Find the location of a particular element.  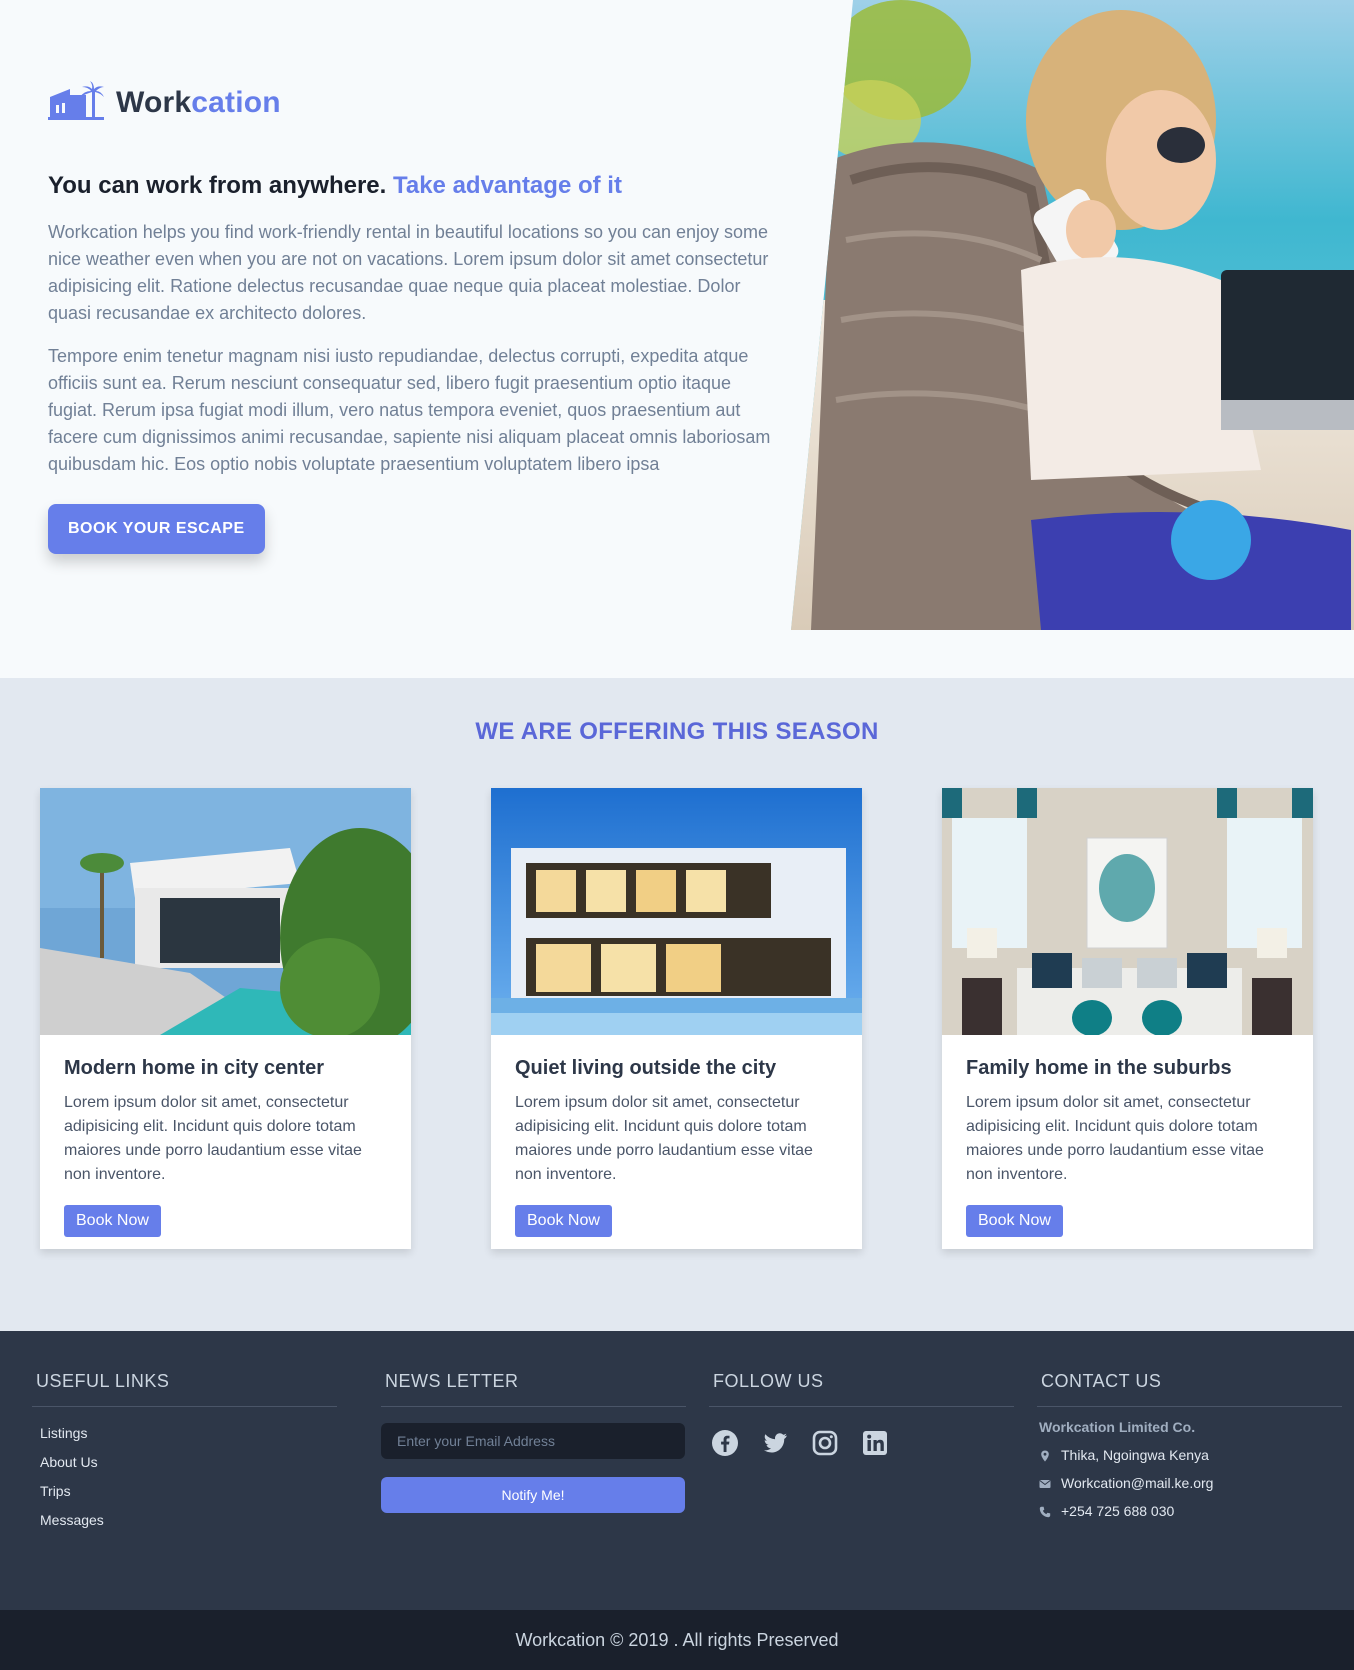

offers-title: WE ARE OFFERING THIS SEASON is located at coordinates (677, 731).